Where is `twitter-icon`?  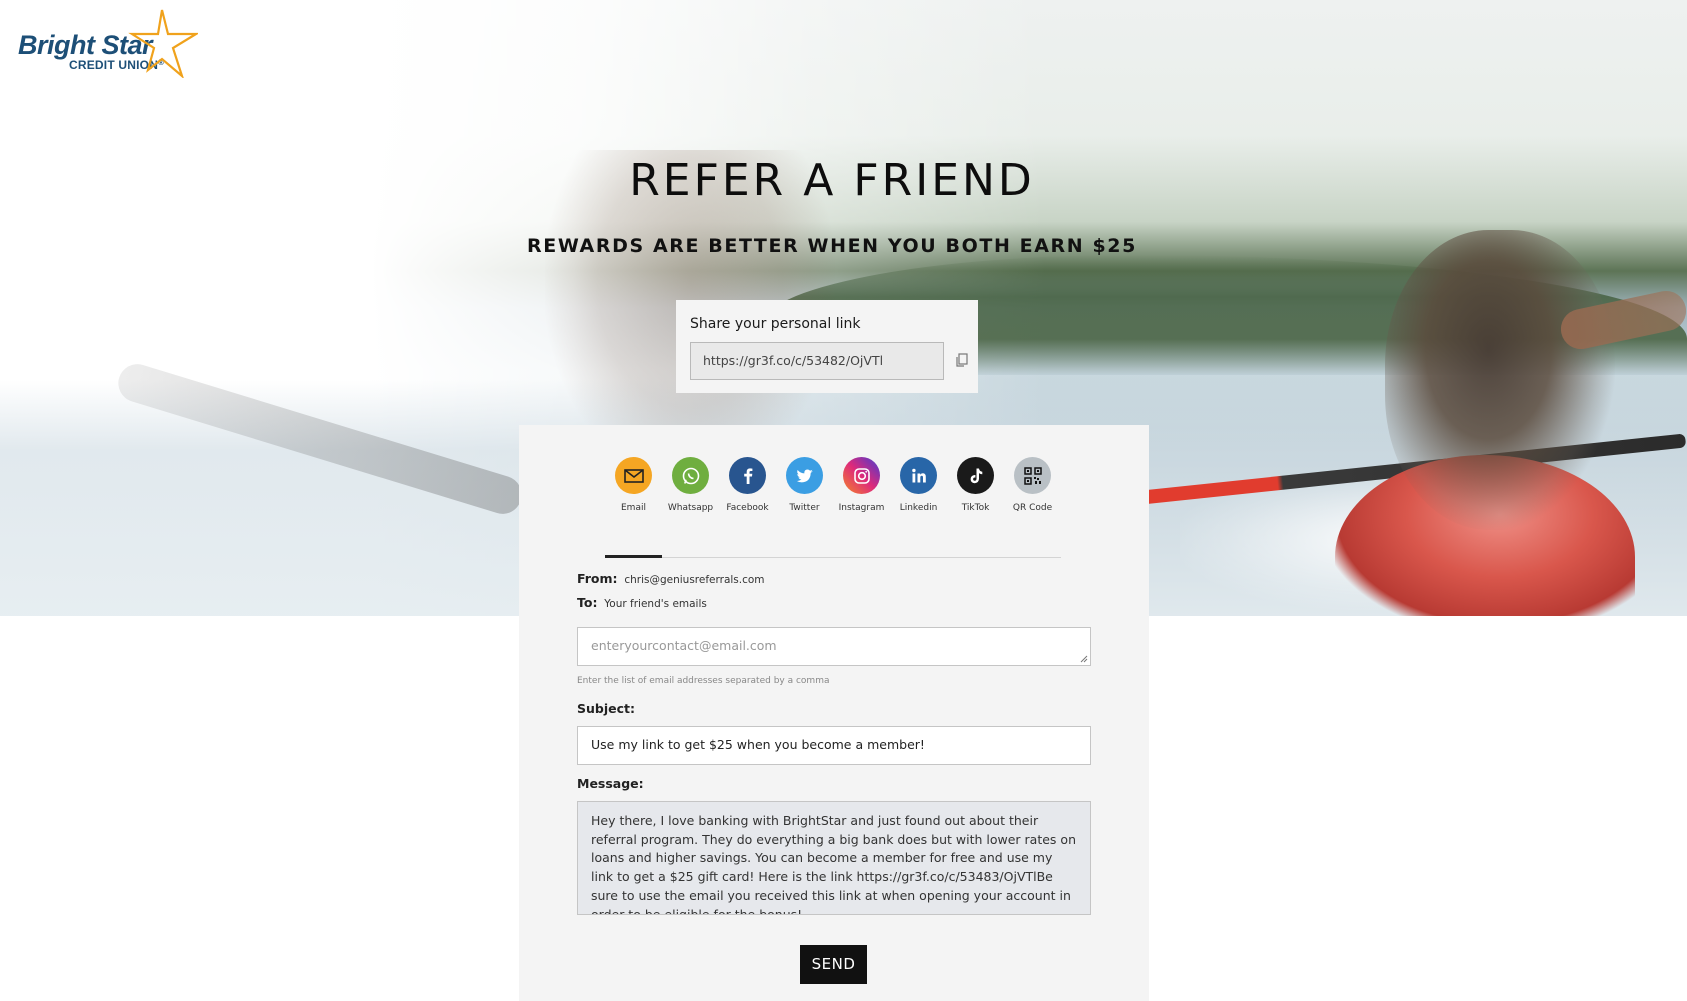
twitter-icon is located at coordinates (804, 475).